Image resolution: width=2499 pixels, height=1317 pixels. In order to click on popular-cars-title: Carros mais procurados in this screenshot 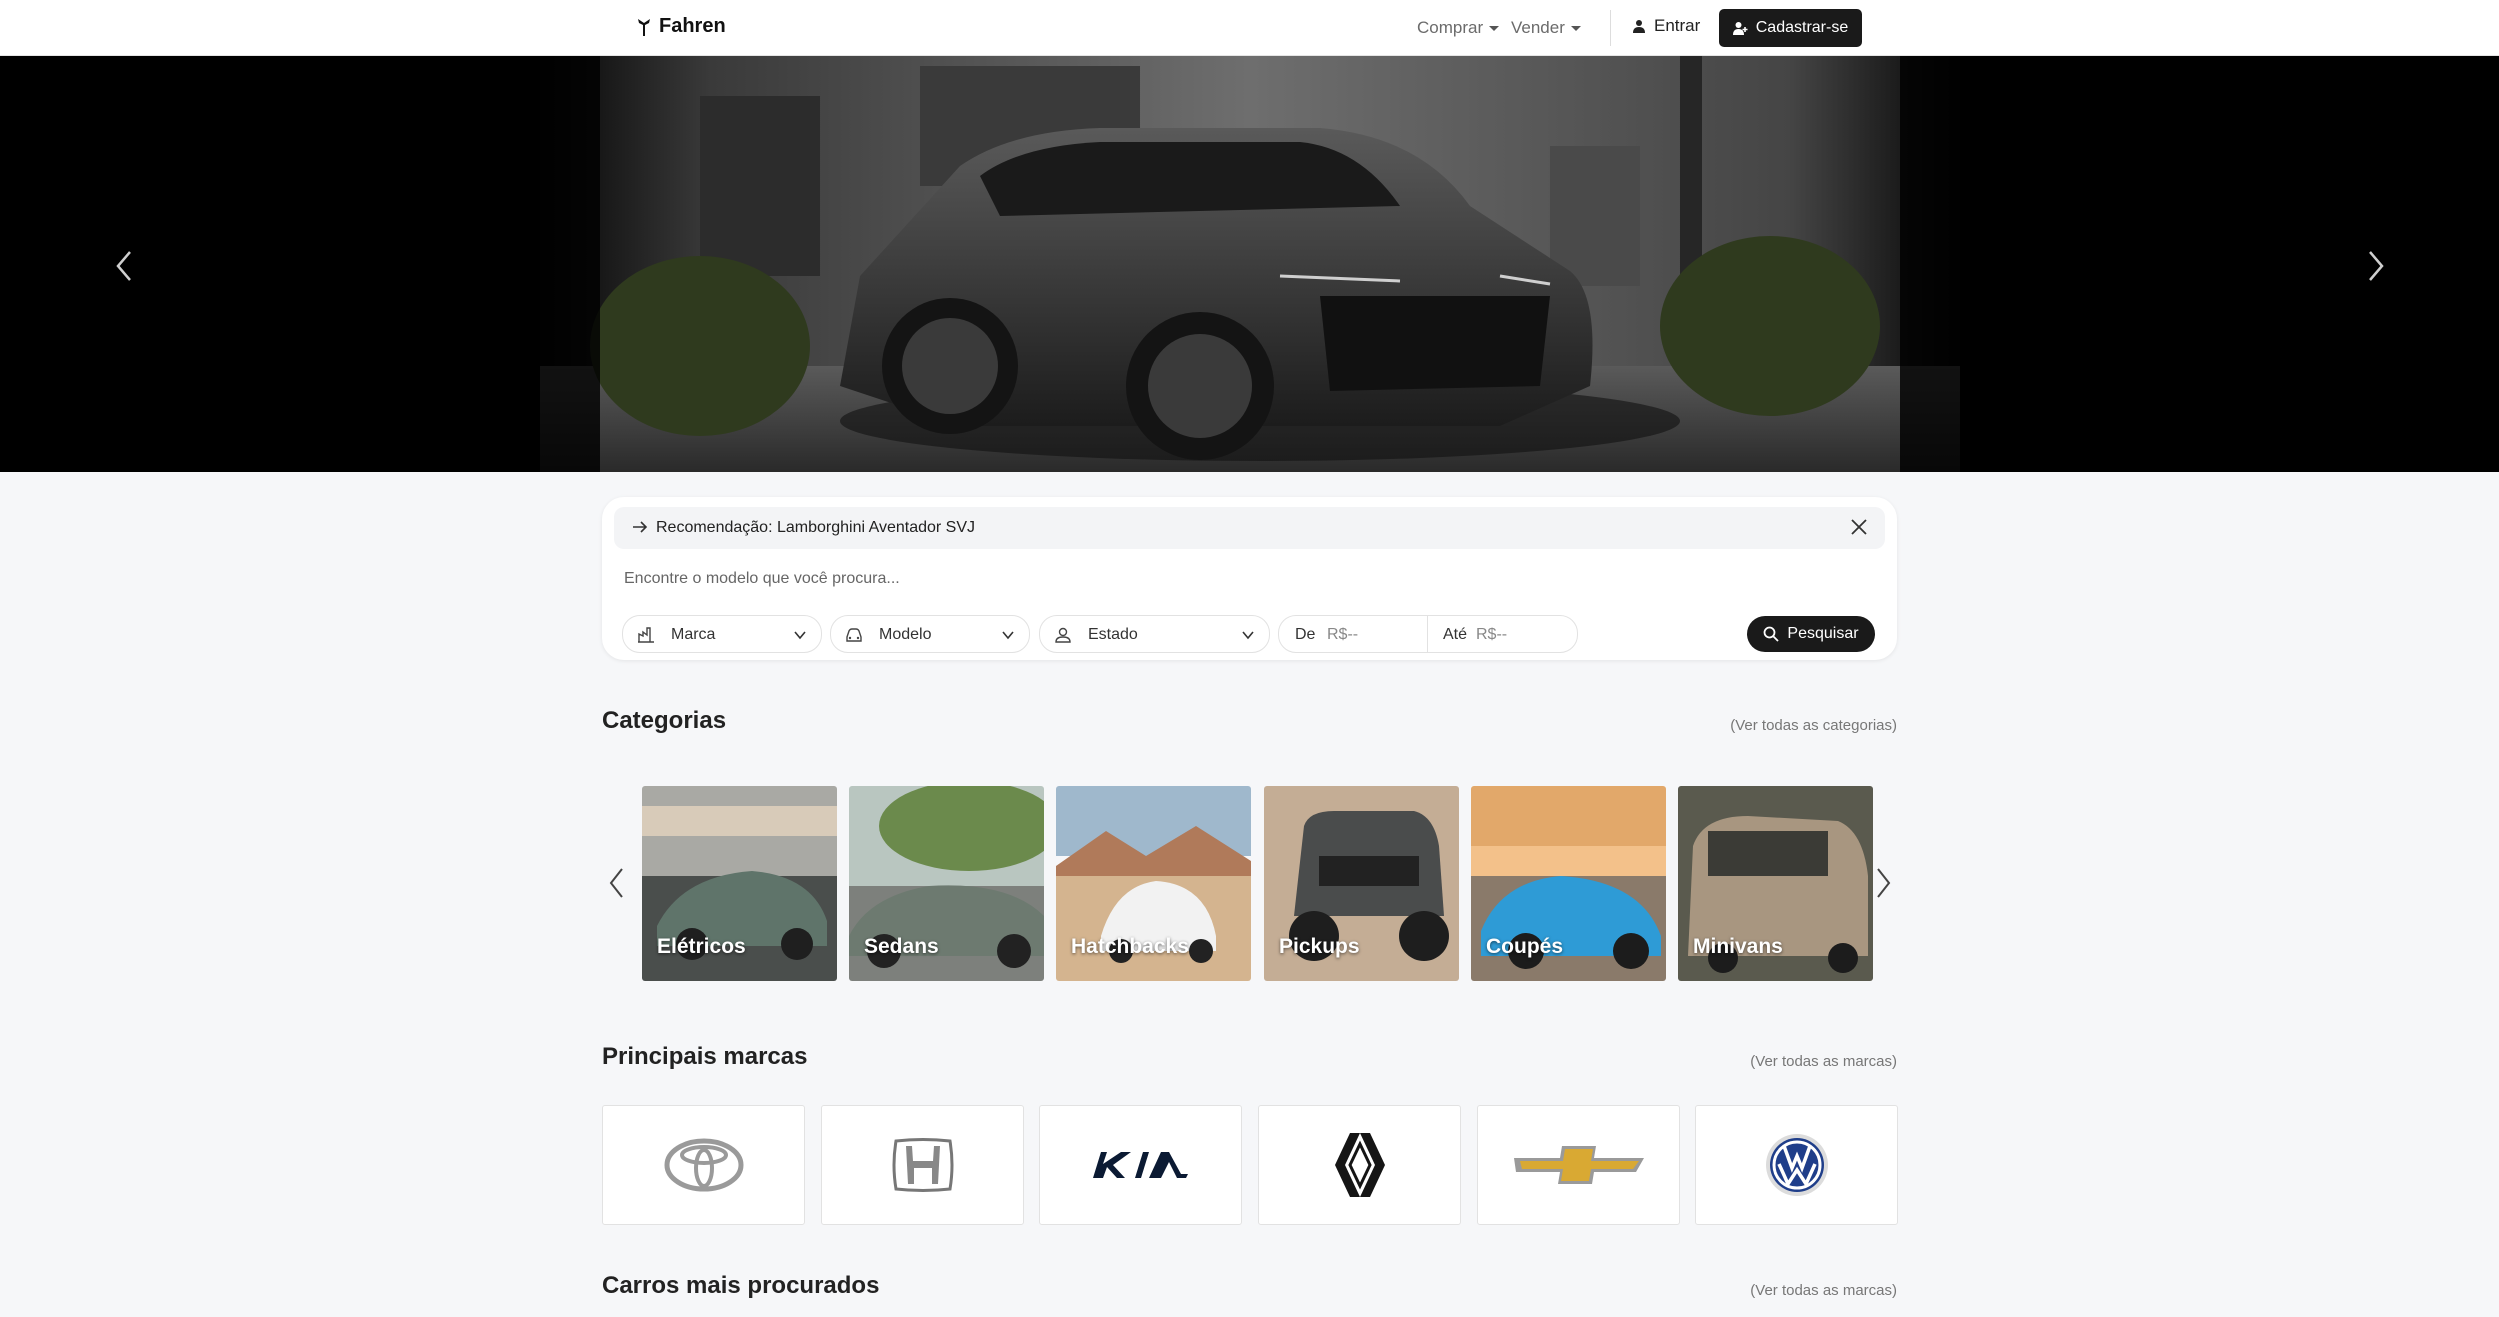, I will do `click(741, 1285)`.